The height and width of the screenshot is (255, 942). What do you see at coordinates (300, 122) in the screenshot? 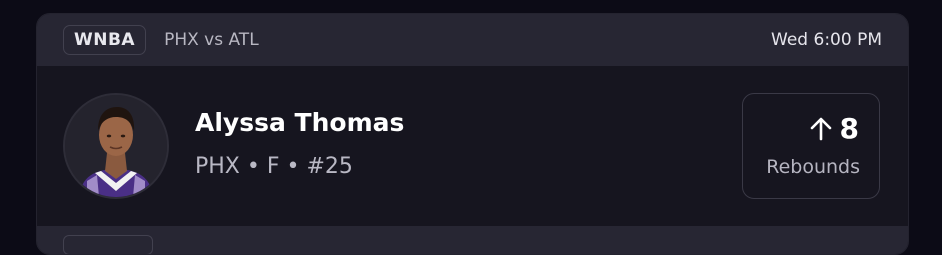
I see `player-name: Alyssa Thomas` at bounding box center [300, 122].